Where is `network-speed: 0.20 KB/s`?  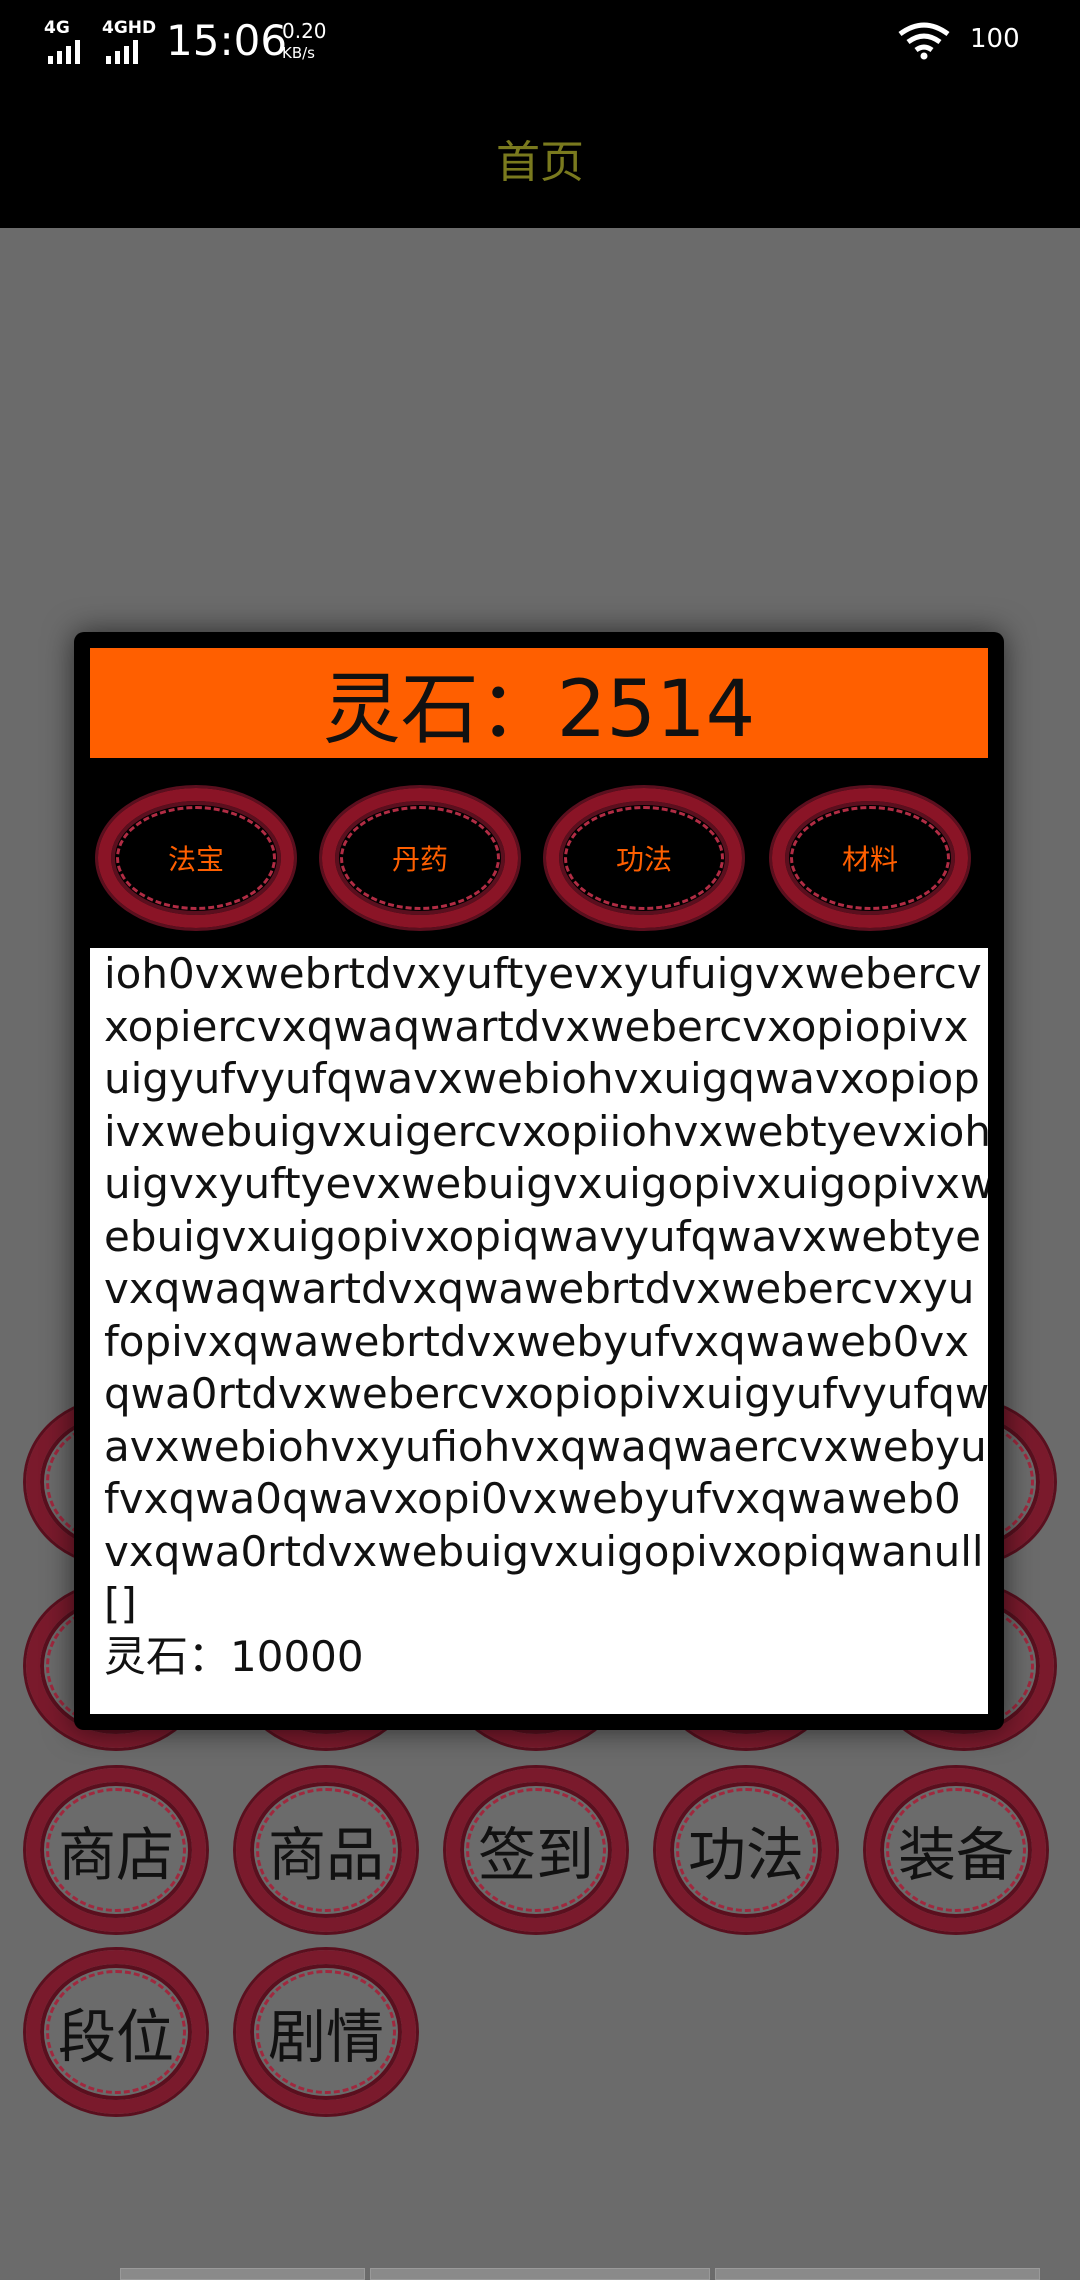
network-speed: 0.20 KB/s is located at coordinates (304, 42).